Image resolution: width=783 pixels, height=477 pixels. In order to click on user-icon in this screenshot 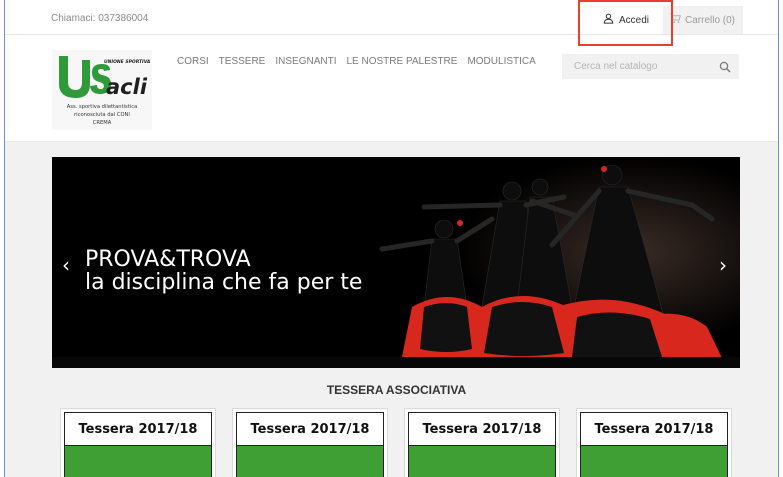, I will do `click(608, 20)`.